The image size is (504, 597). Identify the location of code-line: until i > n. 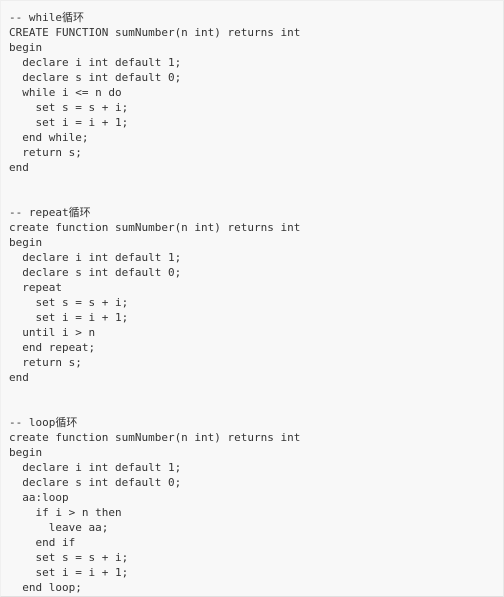
(52, 332).